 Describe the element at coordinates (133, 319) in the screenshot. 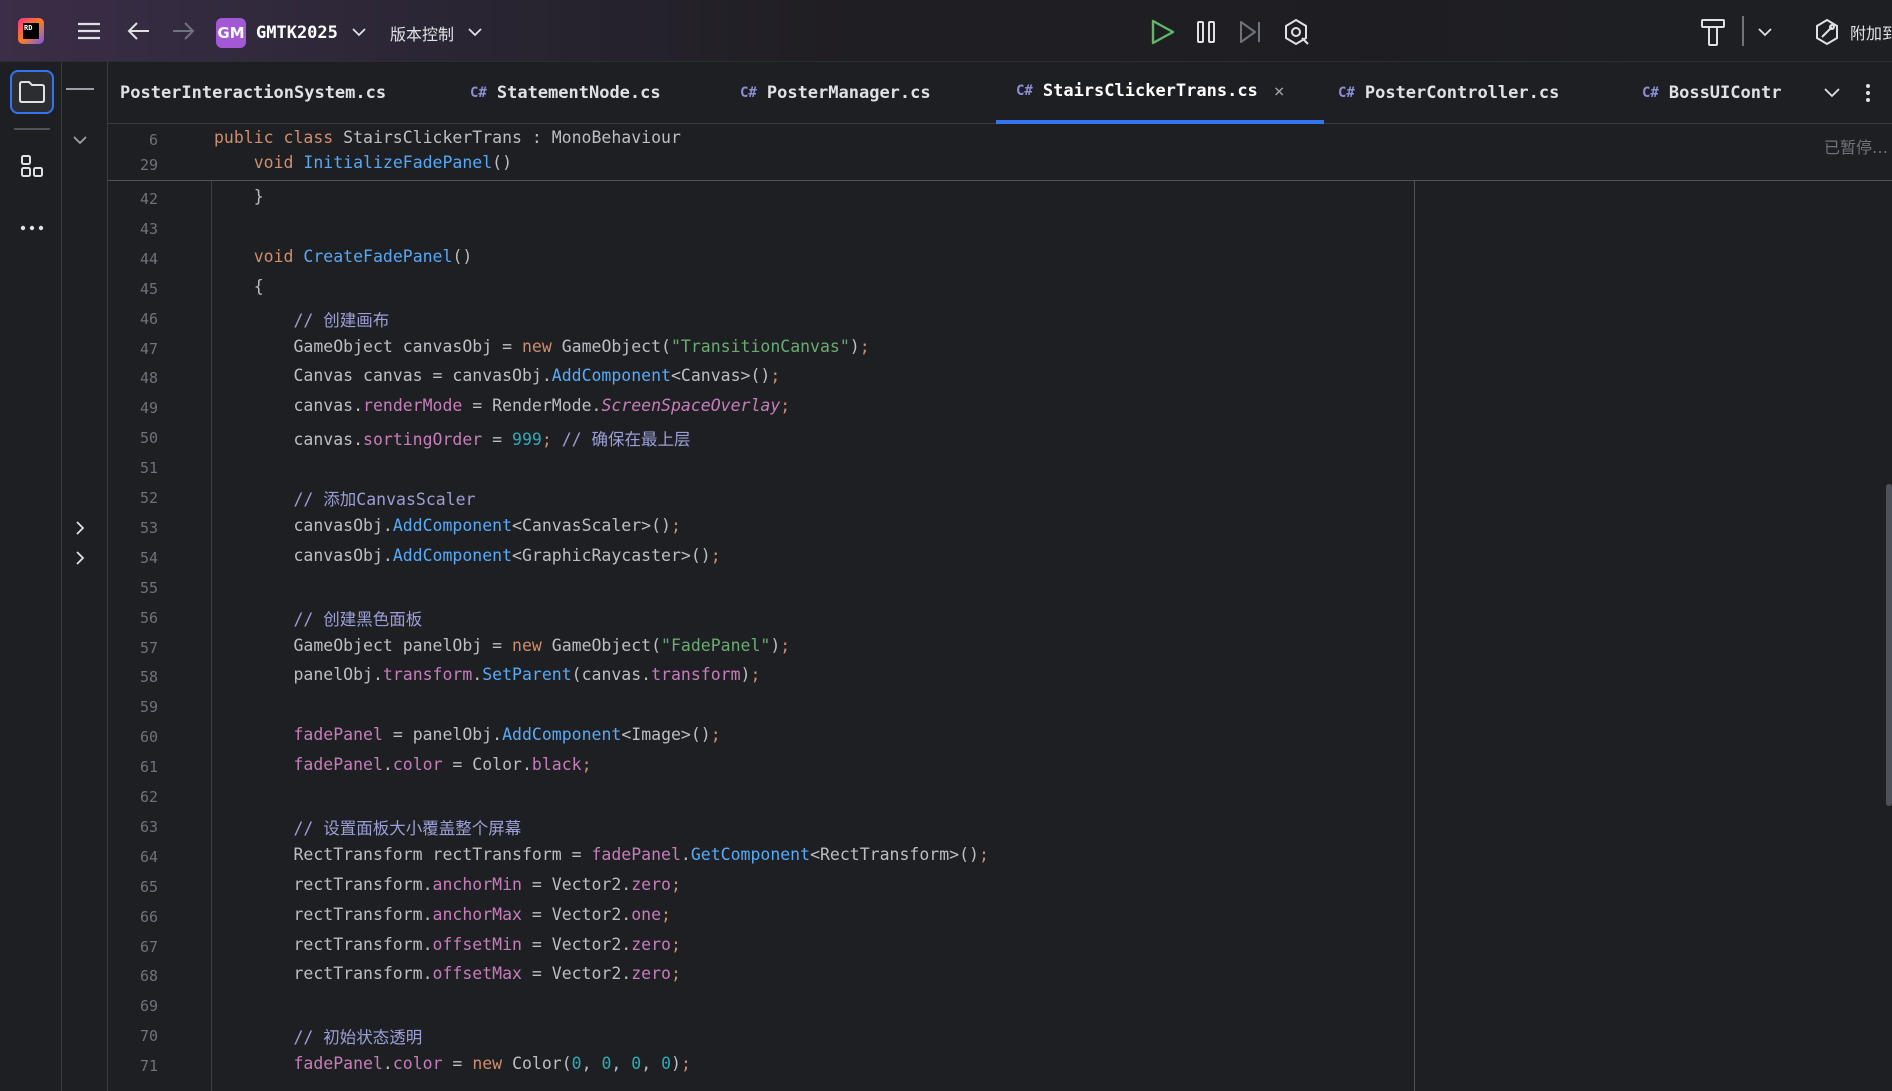

I see `line-number: 46` at that location.